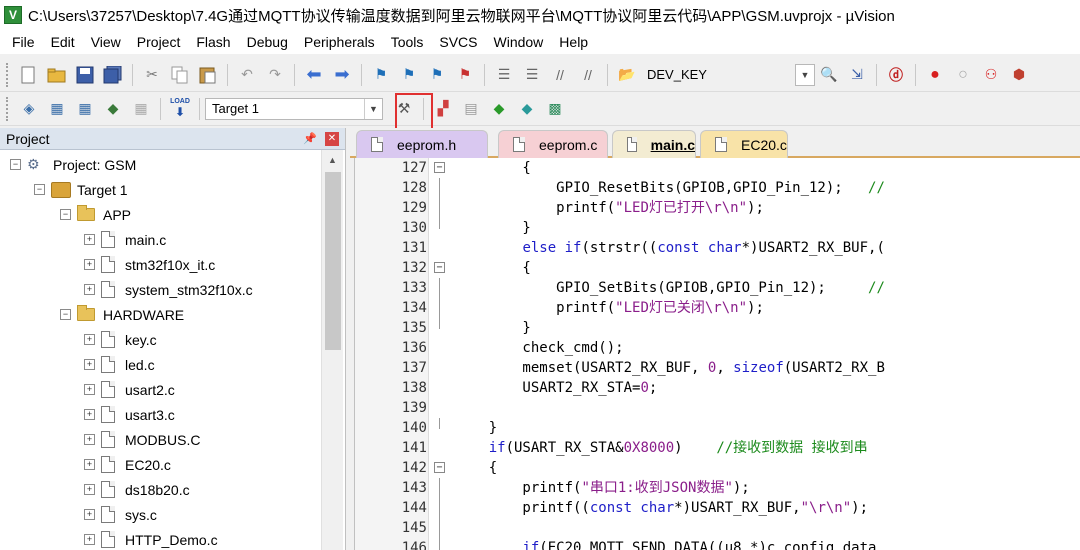  What do you see at coordinates (159, 42) in the screenshot?
I see `menu-project: Project` at bounding box center [159, 42].